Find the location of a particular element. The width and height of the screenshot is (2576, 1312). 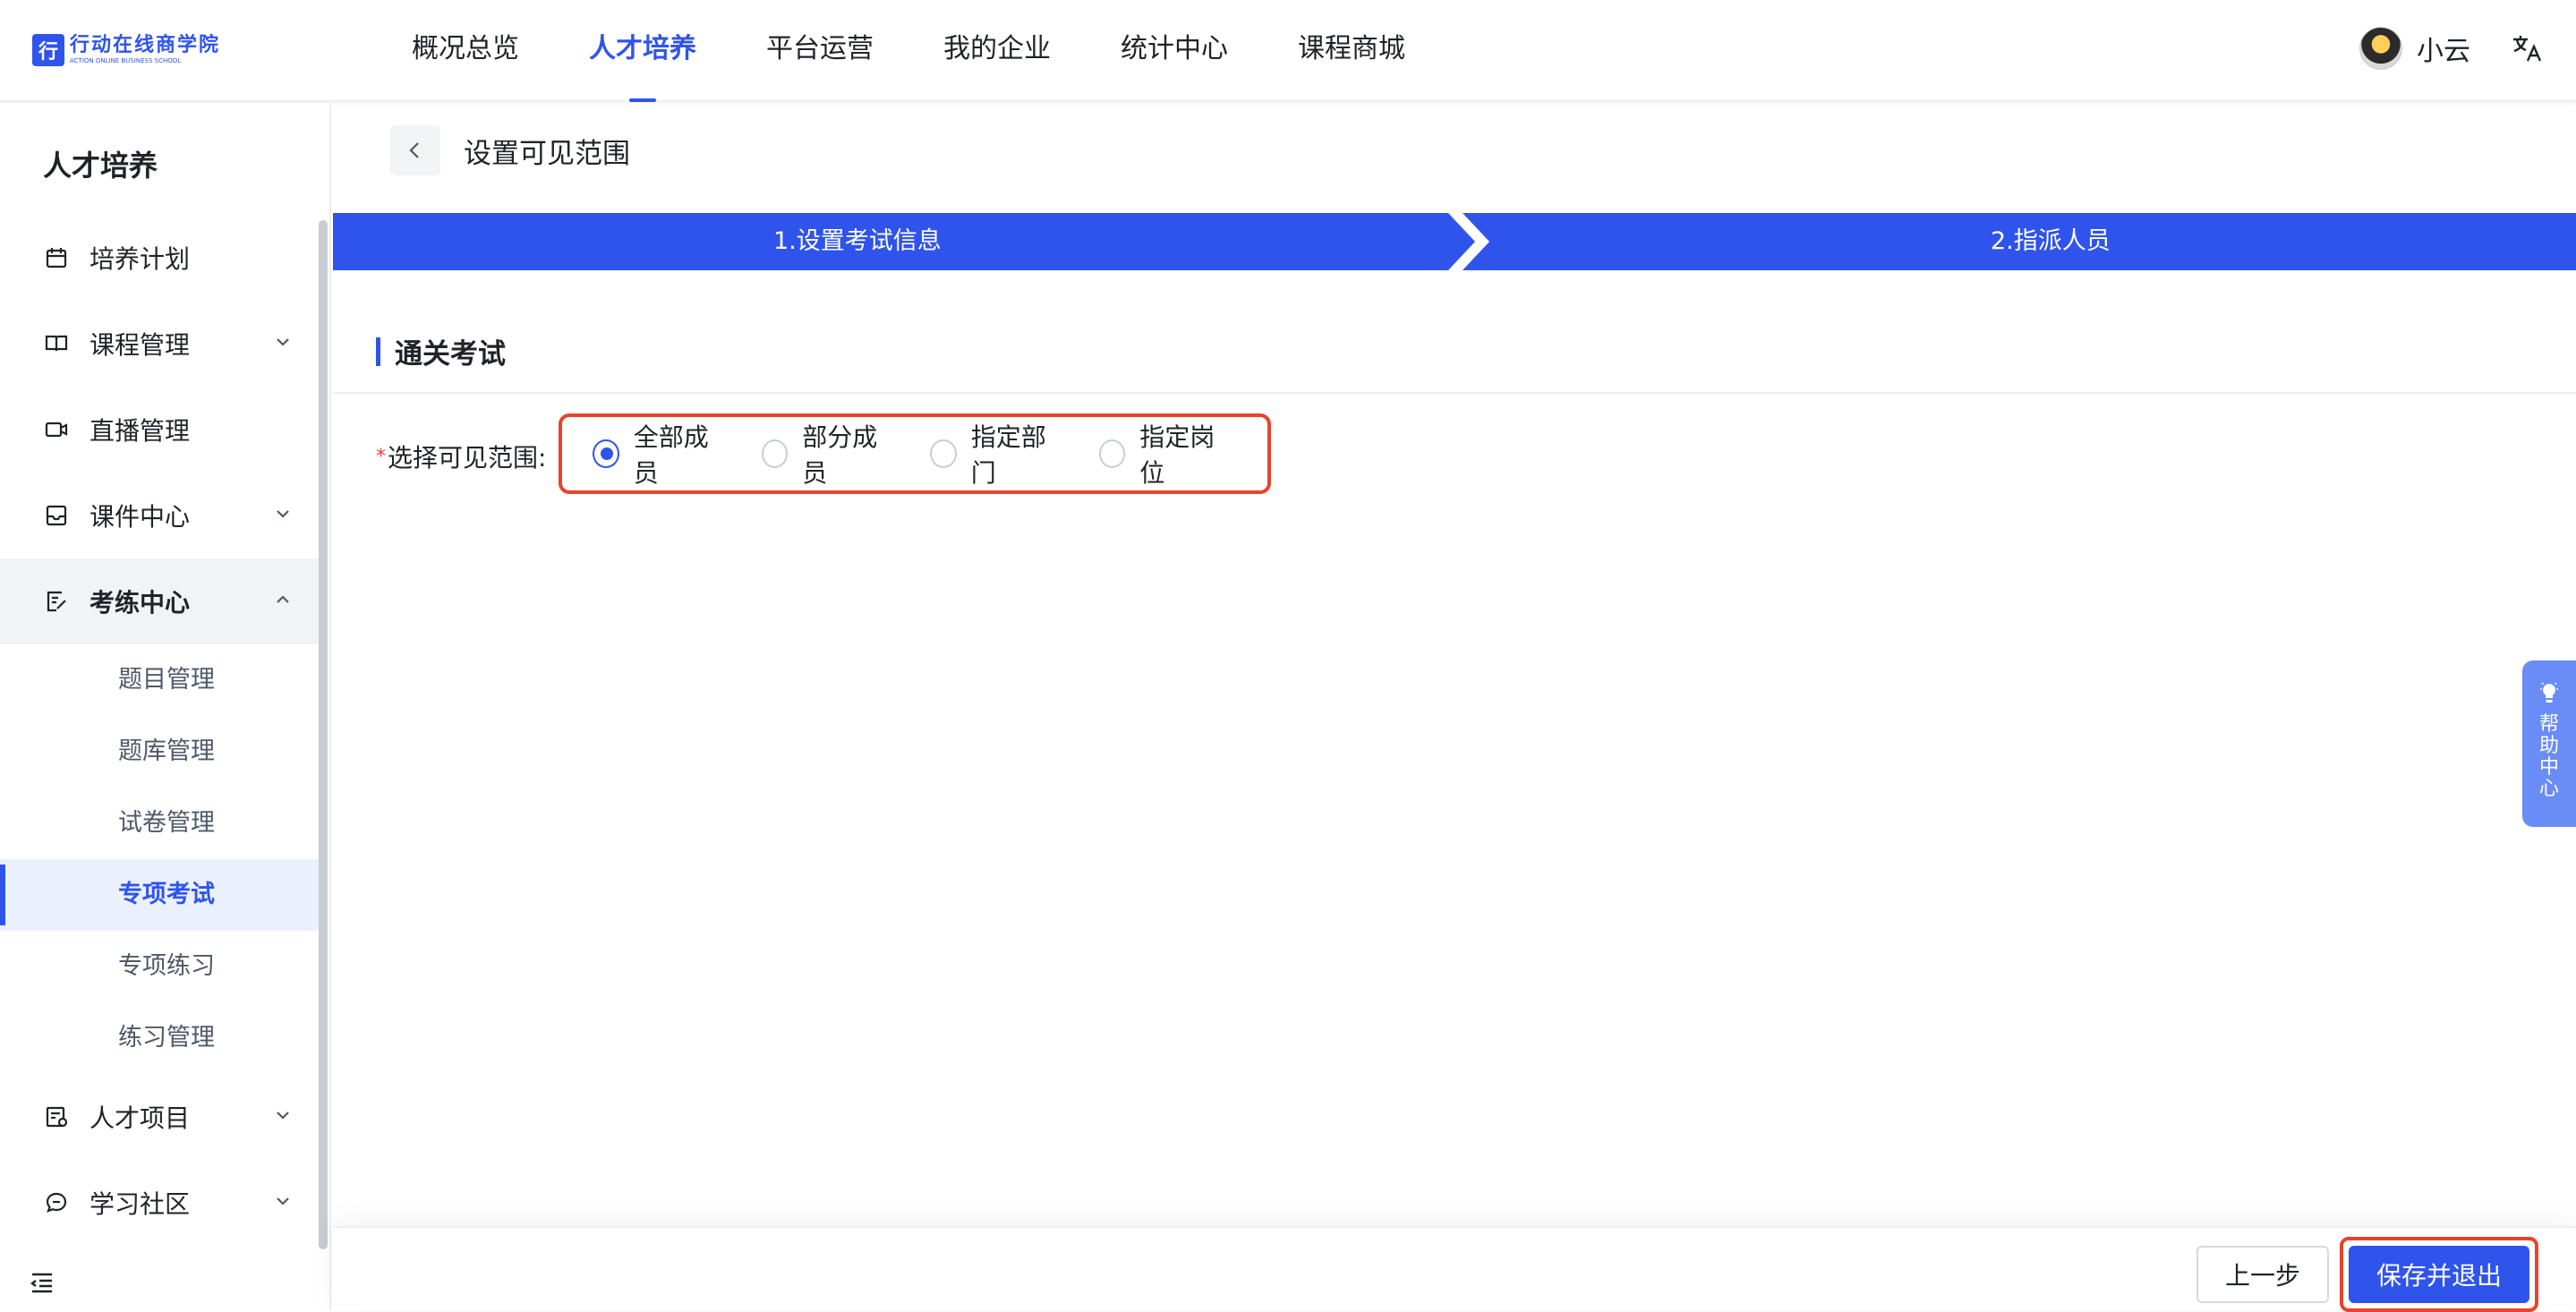

exam-icon is located at coordinates (56, 601).